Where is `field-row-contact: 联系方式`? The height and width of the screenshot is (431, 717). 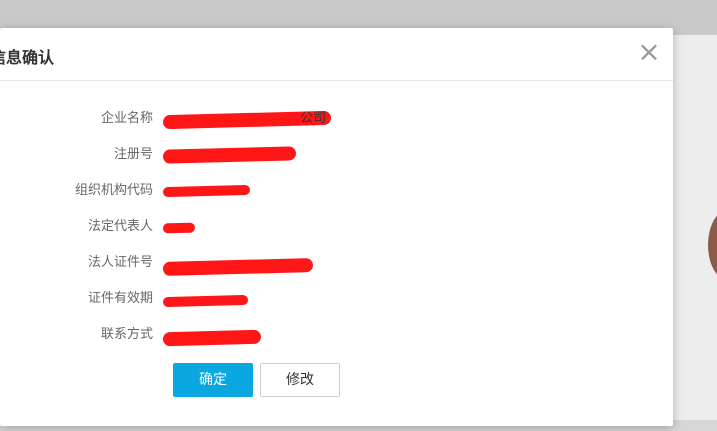 field-row-contact: 联系方式 is located at coordinates (336, 335).